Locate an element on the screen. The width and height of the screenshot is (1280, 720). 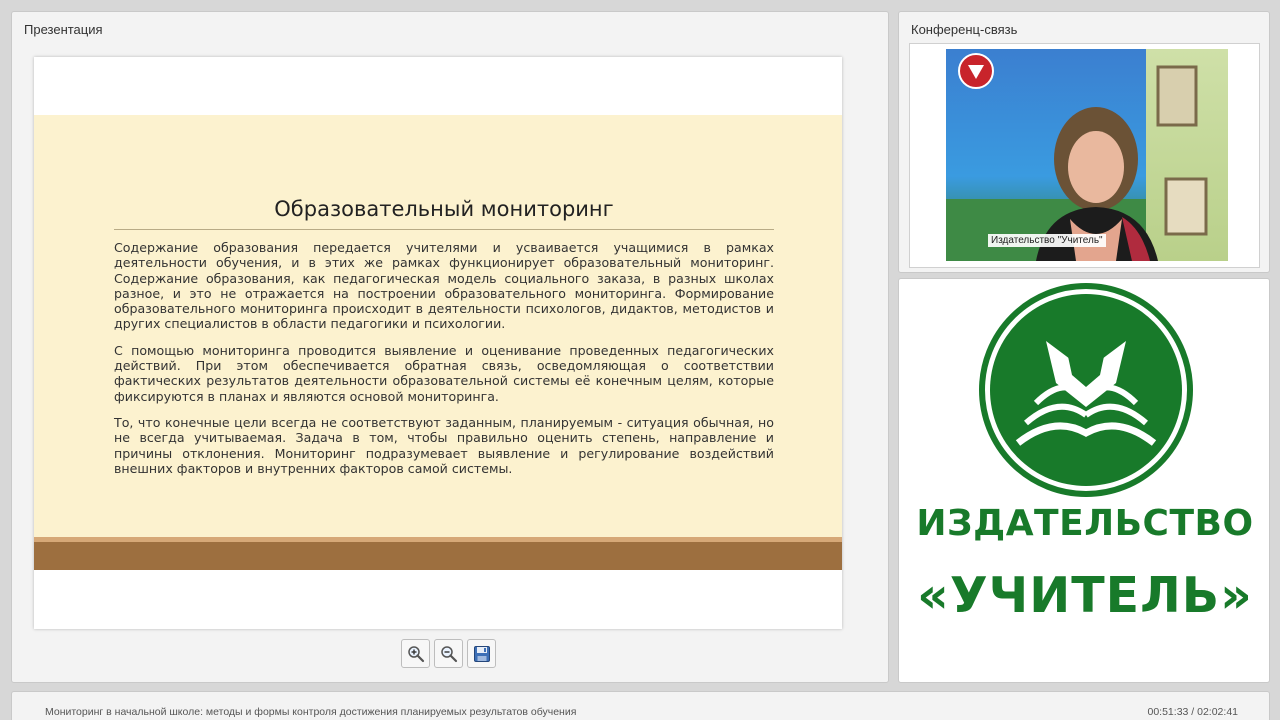
video-caption: Издательство "Учитель" is located at coordinates (1047, 240).